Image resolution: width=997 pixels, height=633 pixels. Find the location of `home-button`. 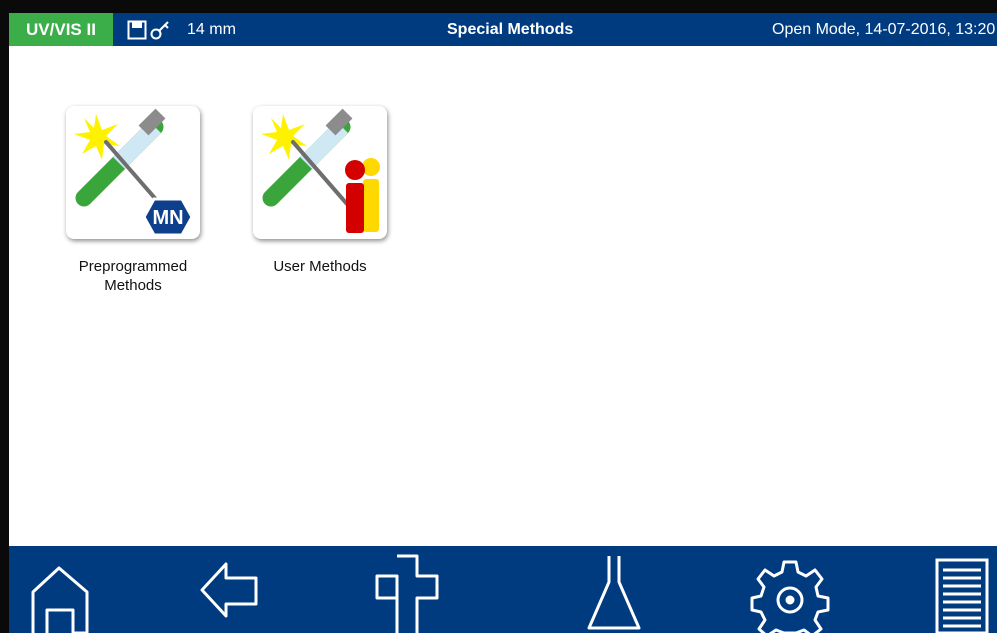

home-button is located at coordinates (59, 592).